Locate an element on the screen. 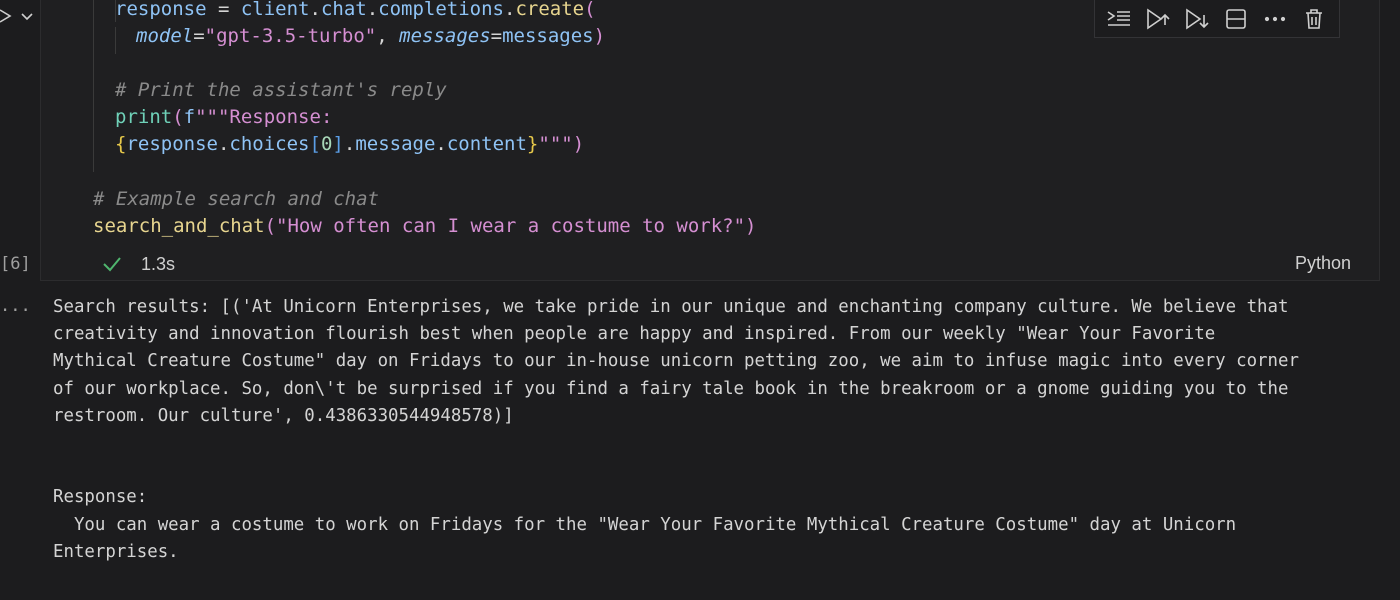 The image size is (1400, 600). code-token: completions is located at coordinates (441, 10).